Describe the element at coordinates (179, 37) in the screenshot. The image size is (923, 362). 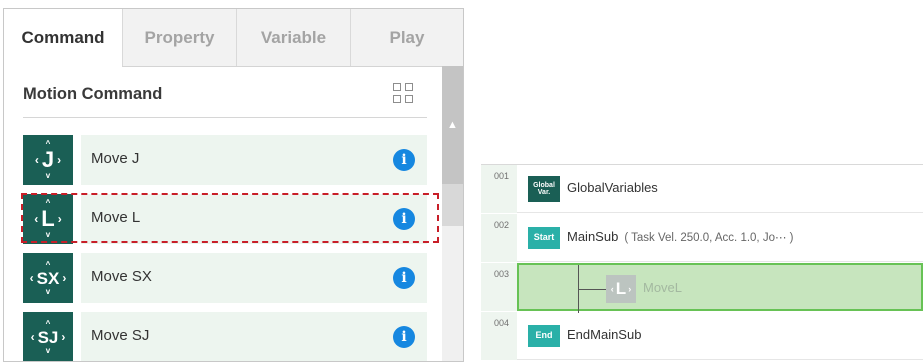
I see `tab-property: Property` at that location.